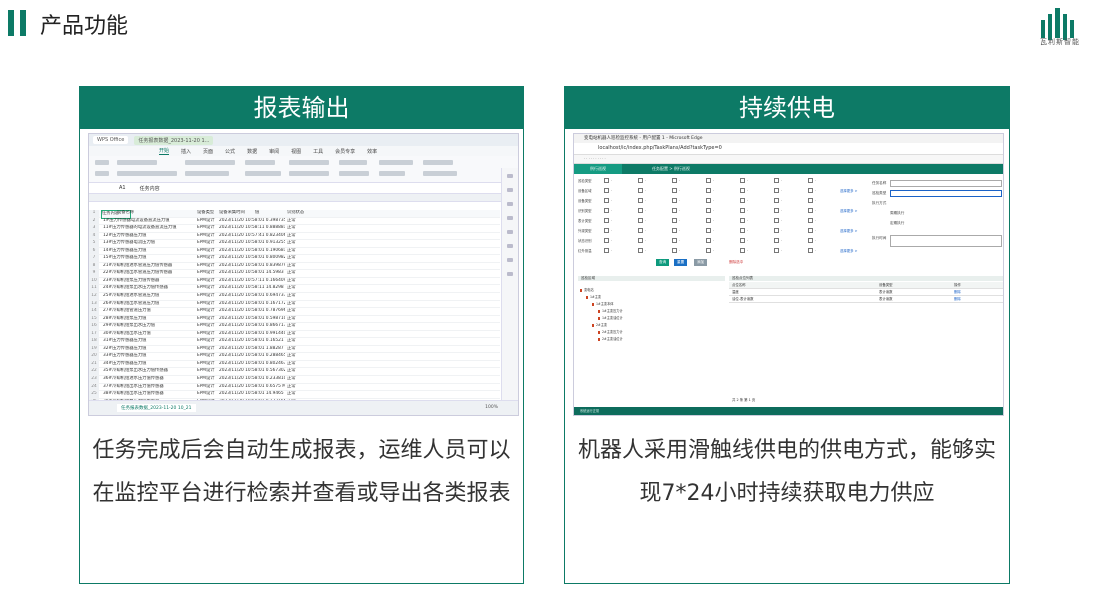 The image size is (1095, 592). Describe the element at coordinates (736, 262) in the screenshot. I see `delete-selected-button: 删除选中` at that location.